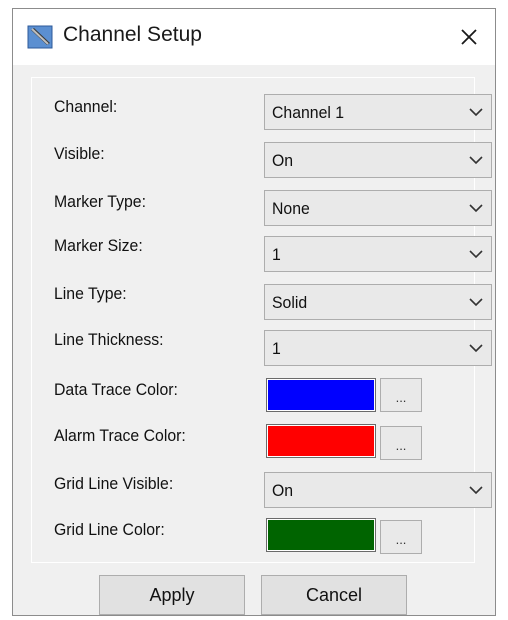  What do you see at coordinates (378, 160) in the screenshot?
I see `visible-select: On` at bounding box center [378, 160].